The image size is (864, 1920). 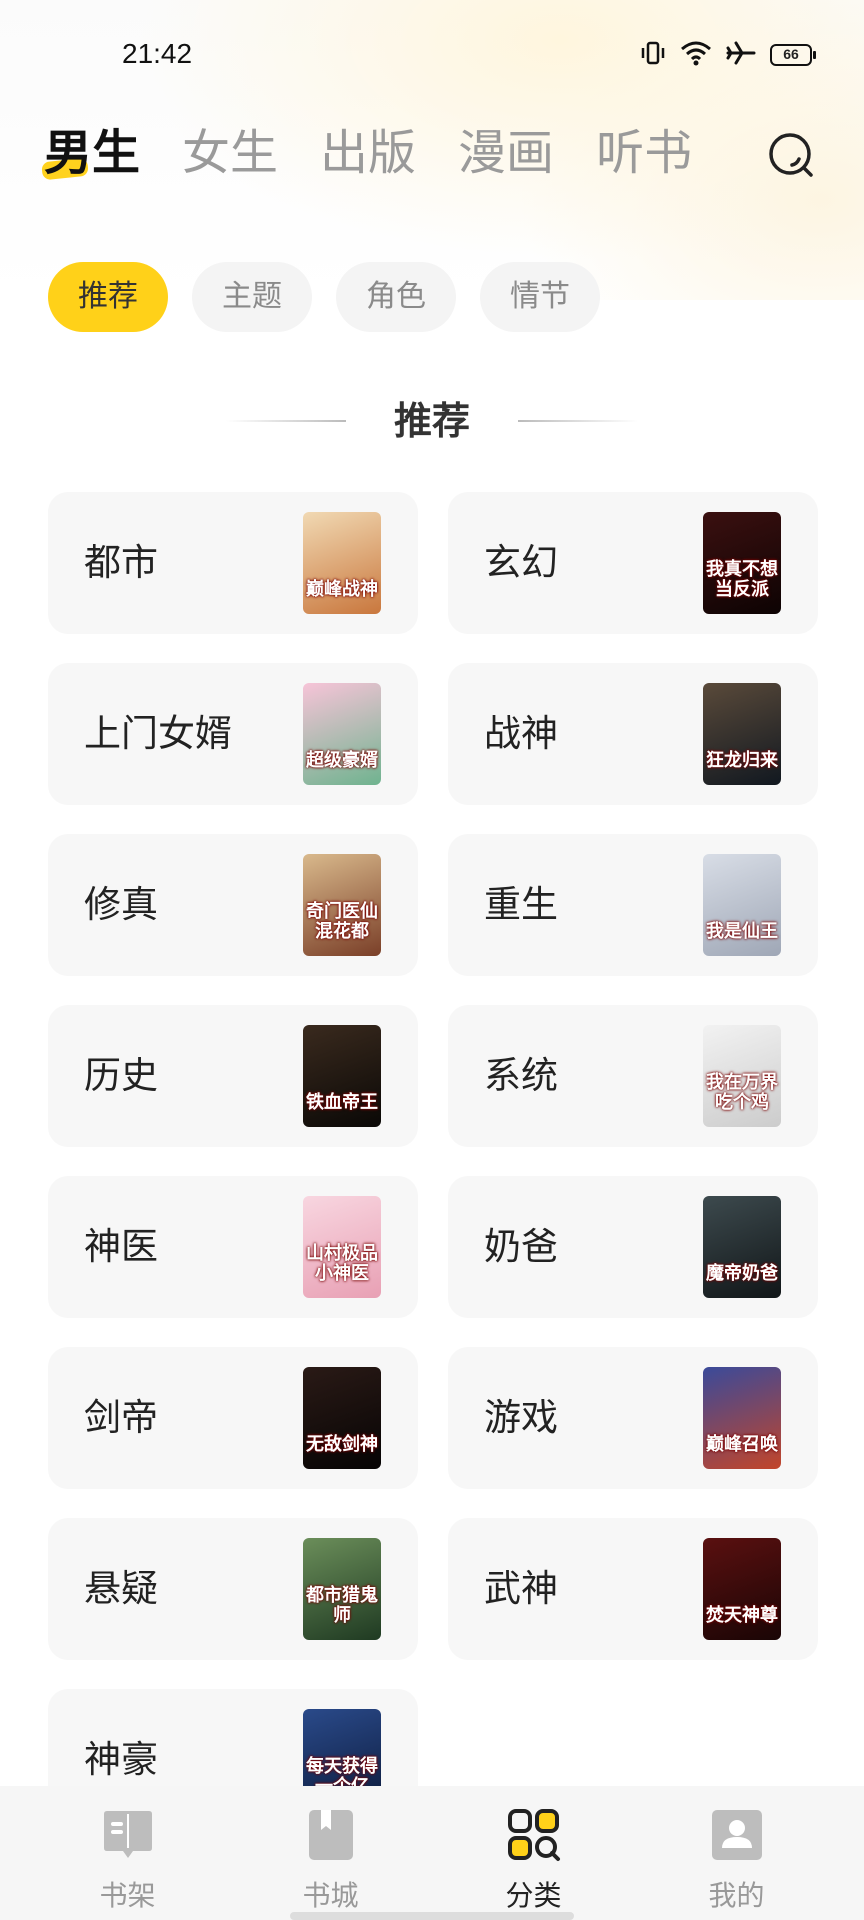 I want to click on category-label: 都市, so click(x=121, y=562).